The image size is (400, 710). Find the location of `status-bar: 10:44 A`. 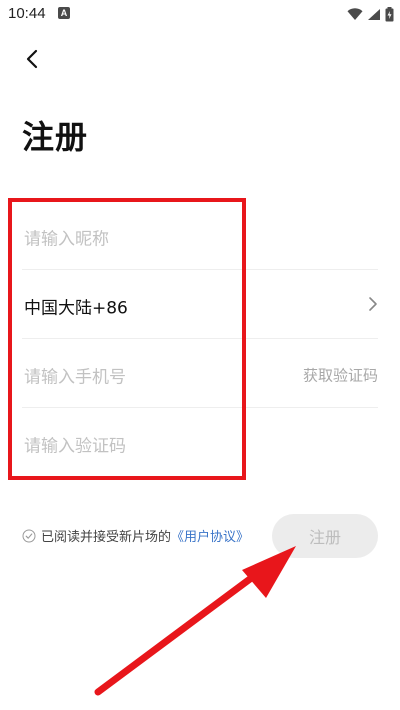

status-bar: 10:44 A is located at coordinates (200, 14).